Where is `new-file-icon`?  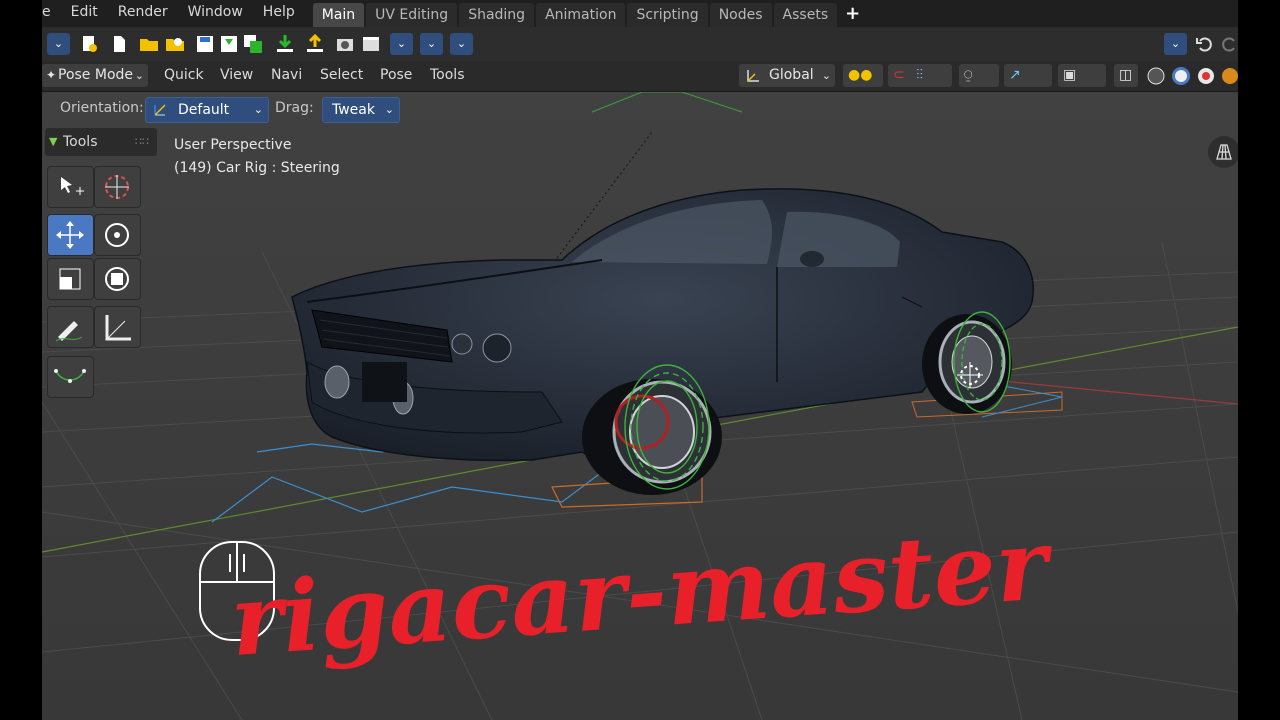
new-file-icon is located at coordinates (89, 44).